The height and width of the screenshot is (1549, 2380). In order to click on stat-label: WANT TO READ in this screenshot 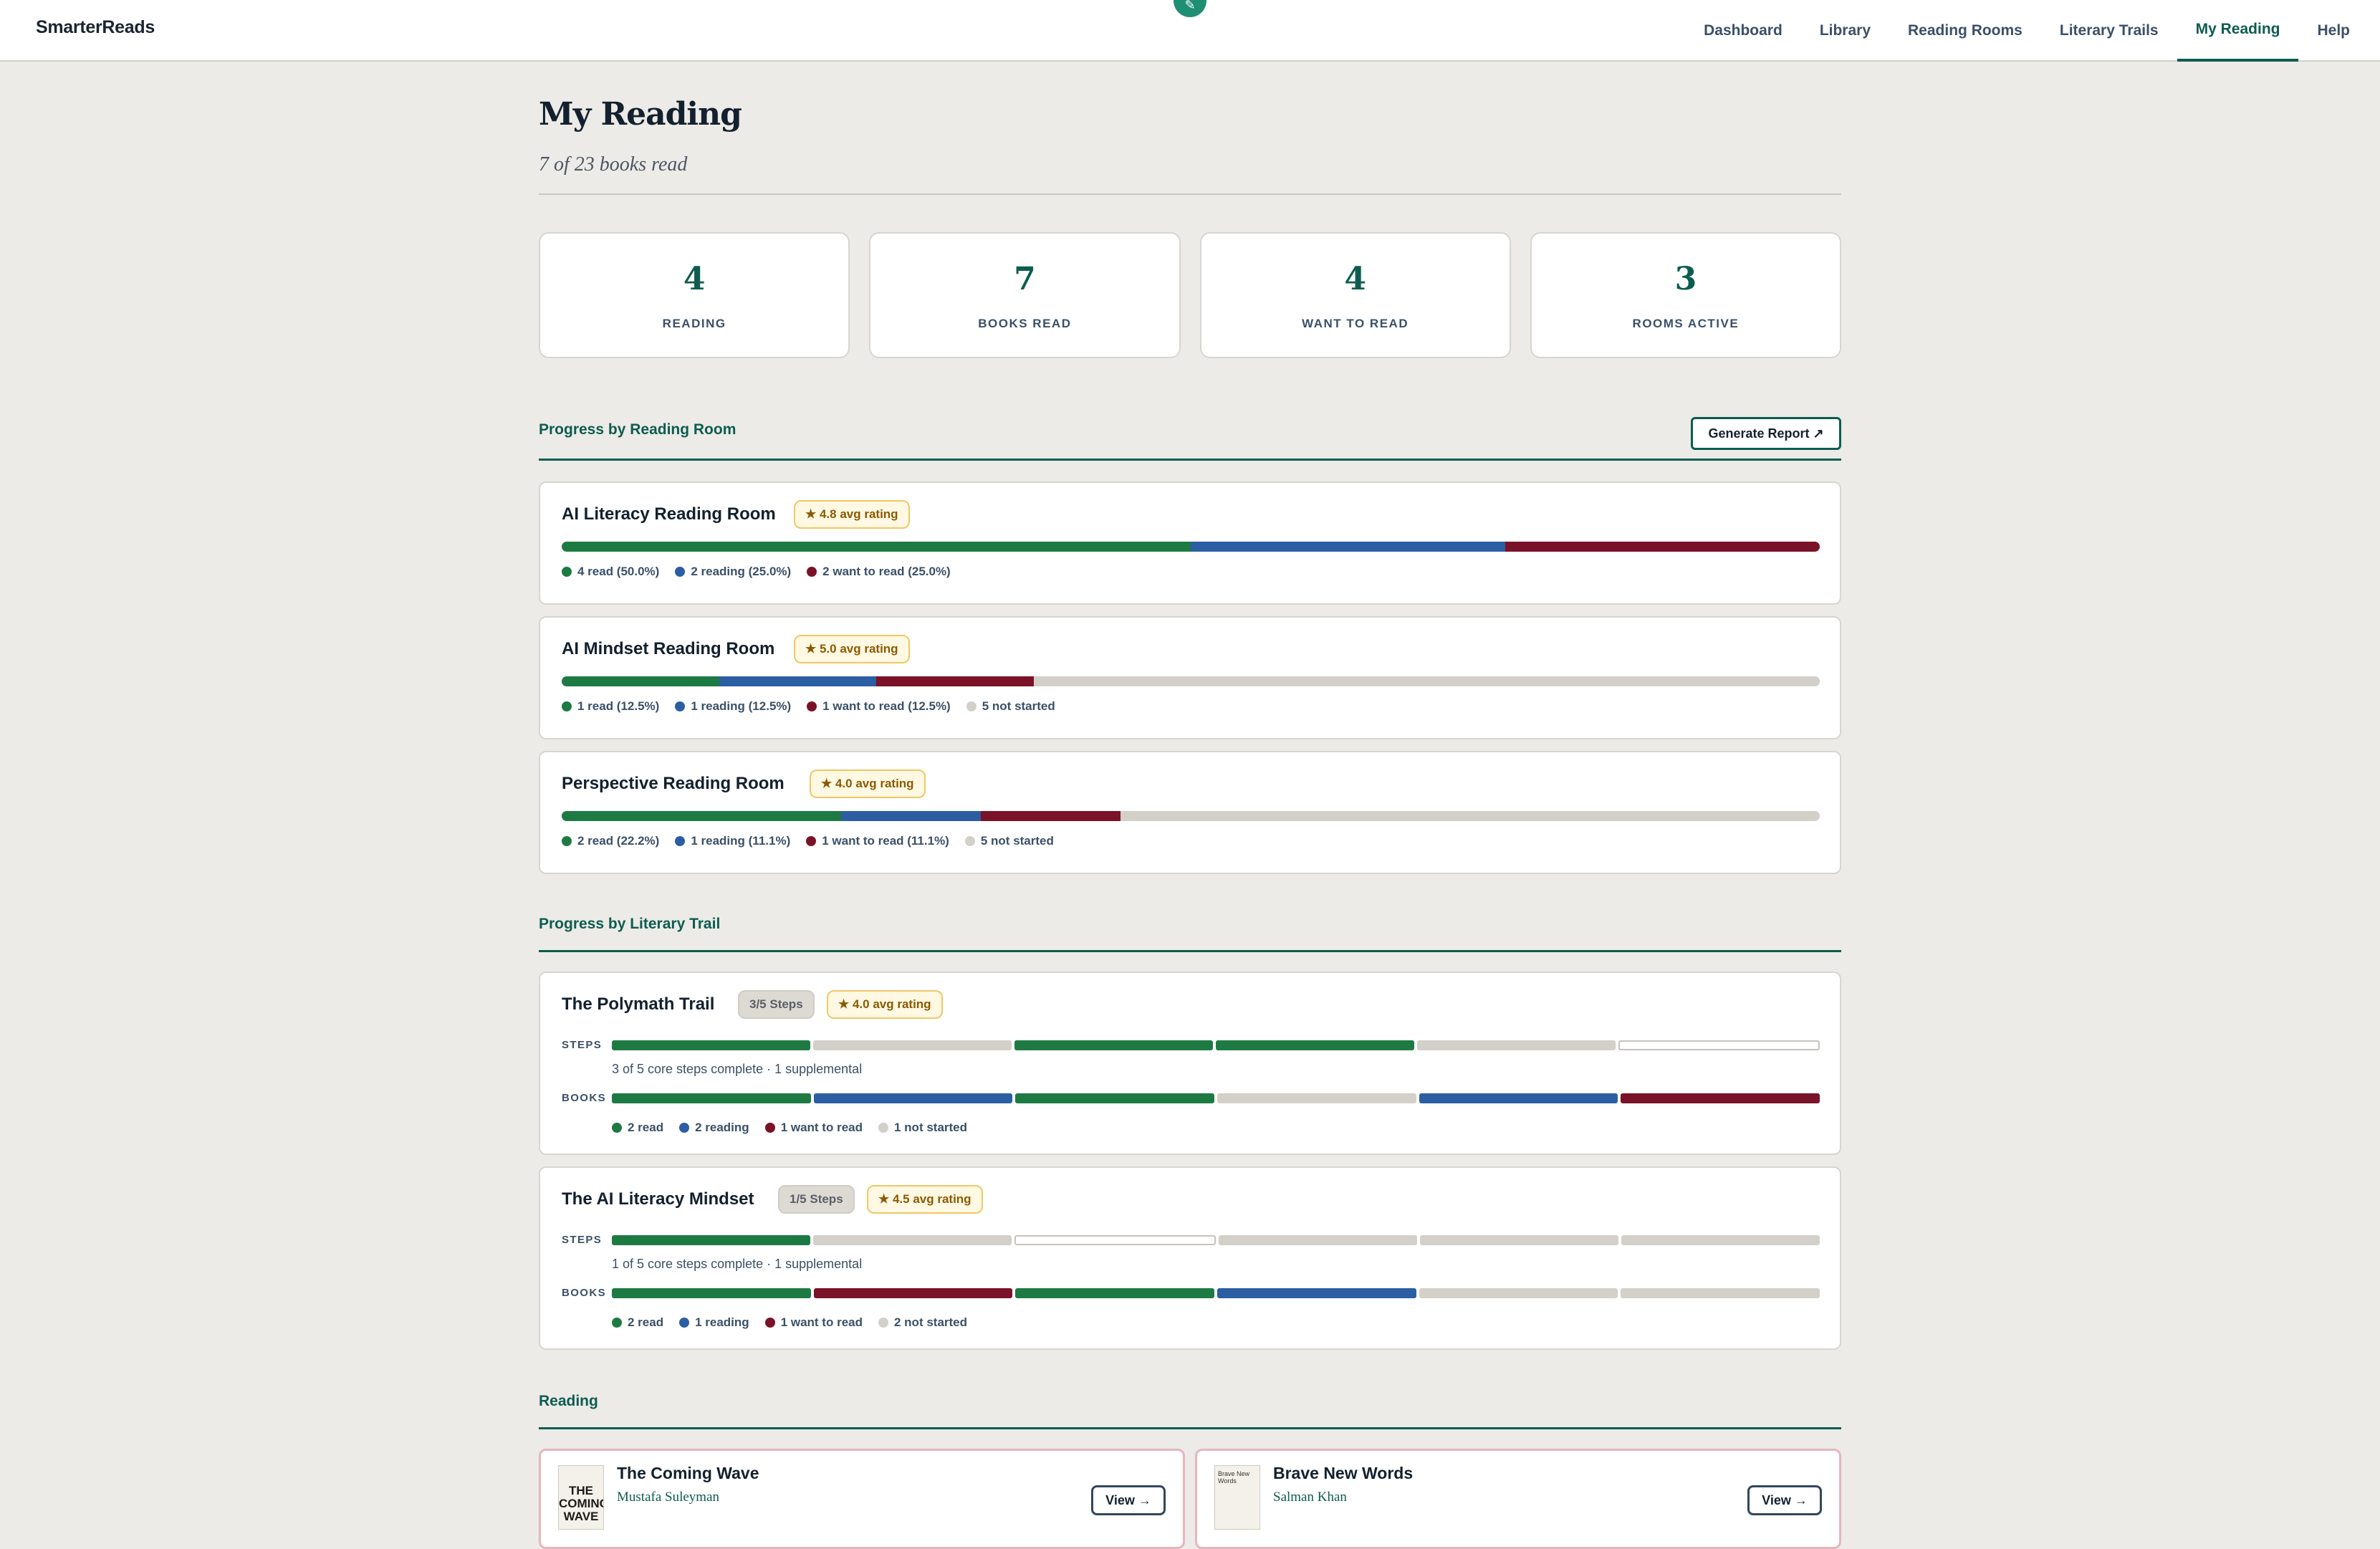, I will do `click(1355, 323)`.